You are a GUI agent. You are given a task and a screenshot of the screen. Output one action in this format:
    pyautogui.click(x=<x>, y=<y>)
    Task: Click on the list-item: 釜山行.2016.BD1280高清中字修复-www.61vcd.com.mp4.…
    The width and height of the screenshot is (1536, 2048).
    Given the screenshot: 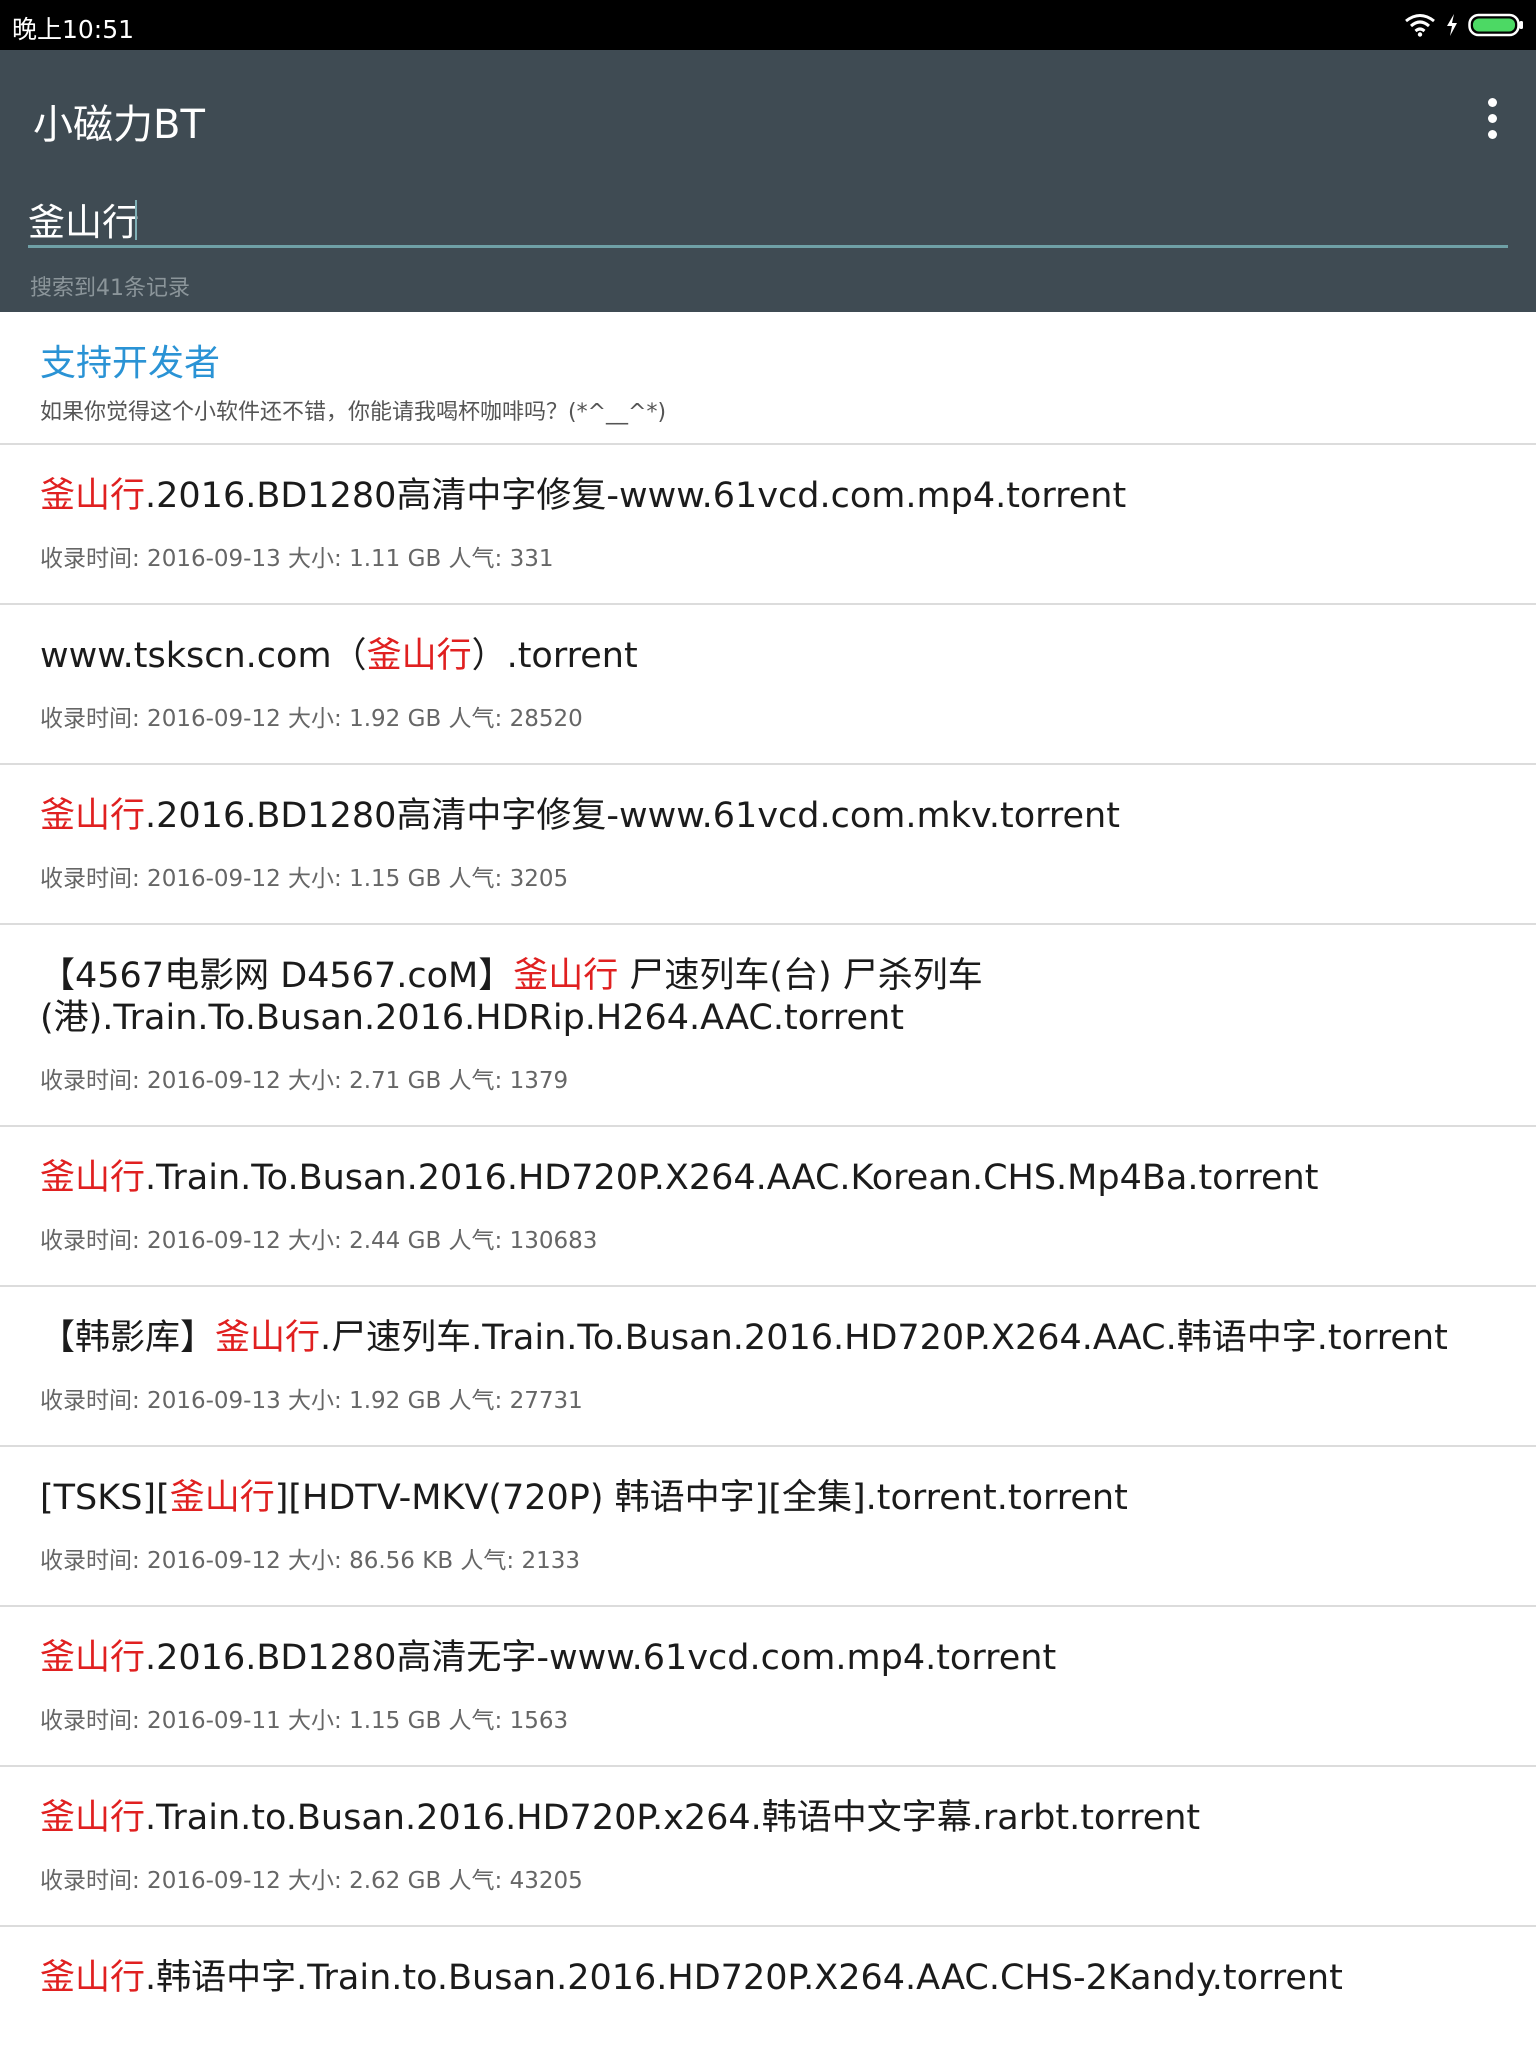 What is the action you would take?
    pyautogui.click(x=768, y=525)
    